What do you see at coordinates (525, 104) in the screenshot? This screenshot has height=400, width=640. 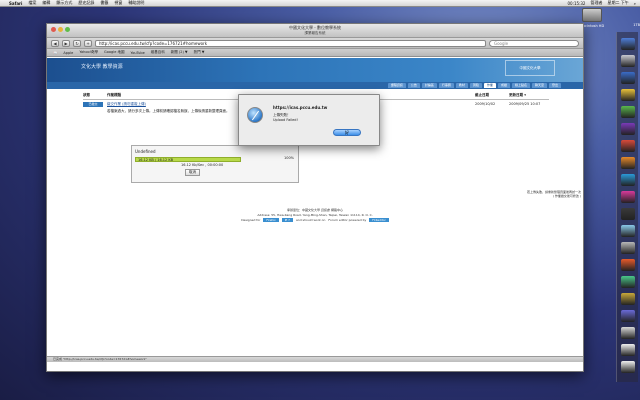 I see `update-date: 2009/09/25 10:07` at bounding box center [525, 104].